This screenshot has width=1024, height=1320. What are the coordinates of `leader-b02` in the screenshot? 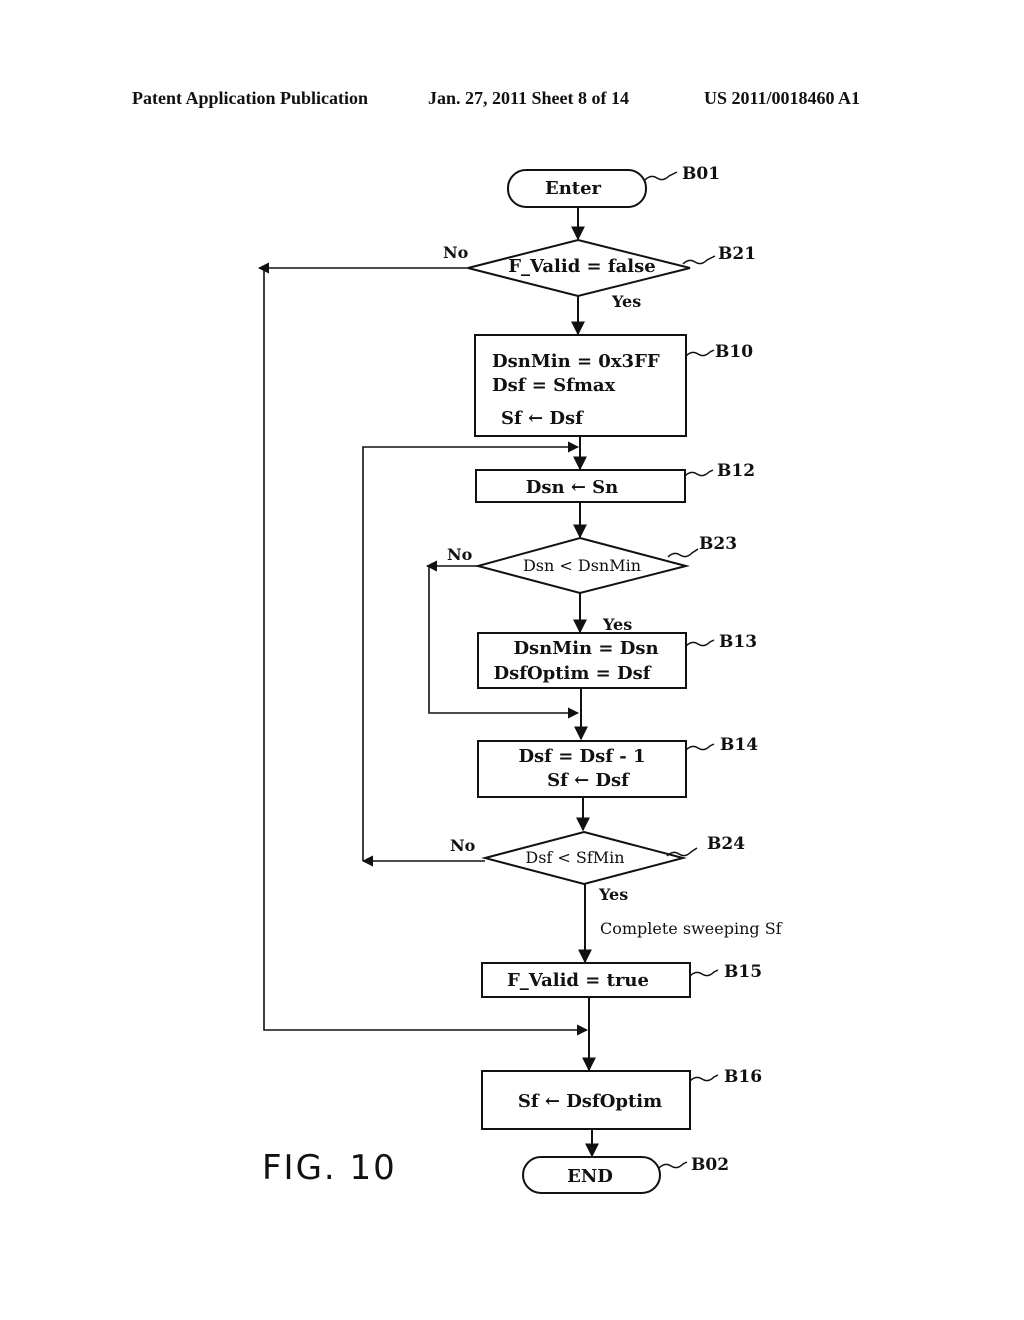 It's located at (673, 1165).